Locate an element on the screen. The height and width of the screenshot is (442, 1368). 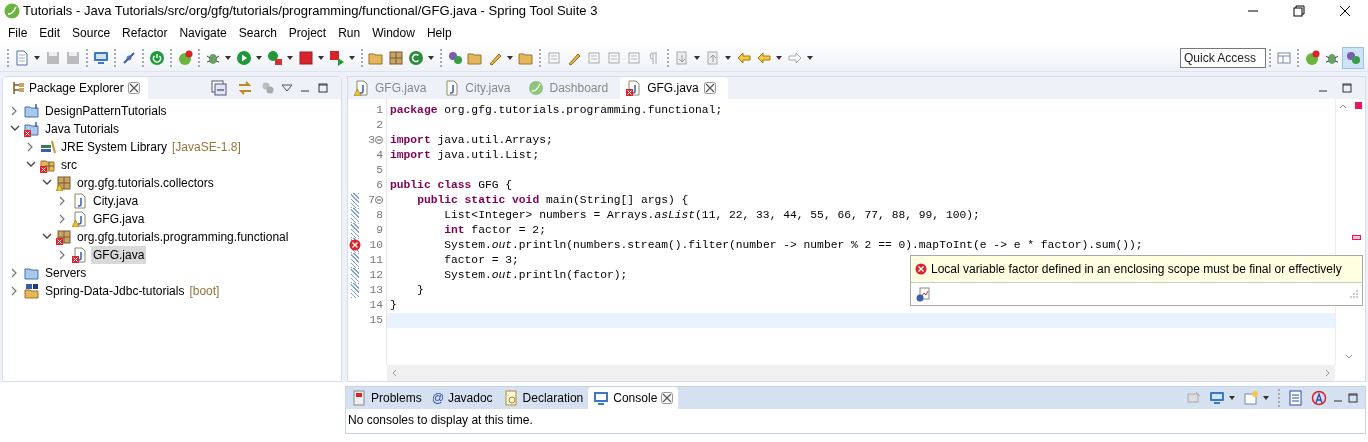
tree-item-decoration: [boot] is located at coordinates (204, 291).